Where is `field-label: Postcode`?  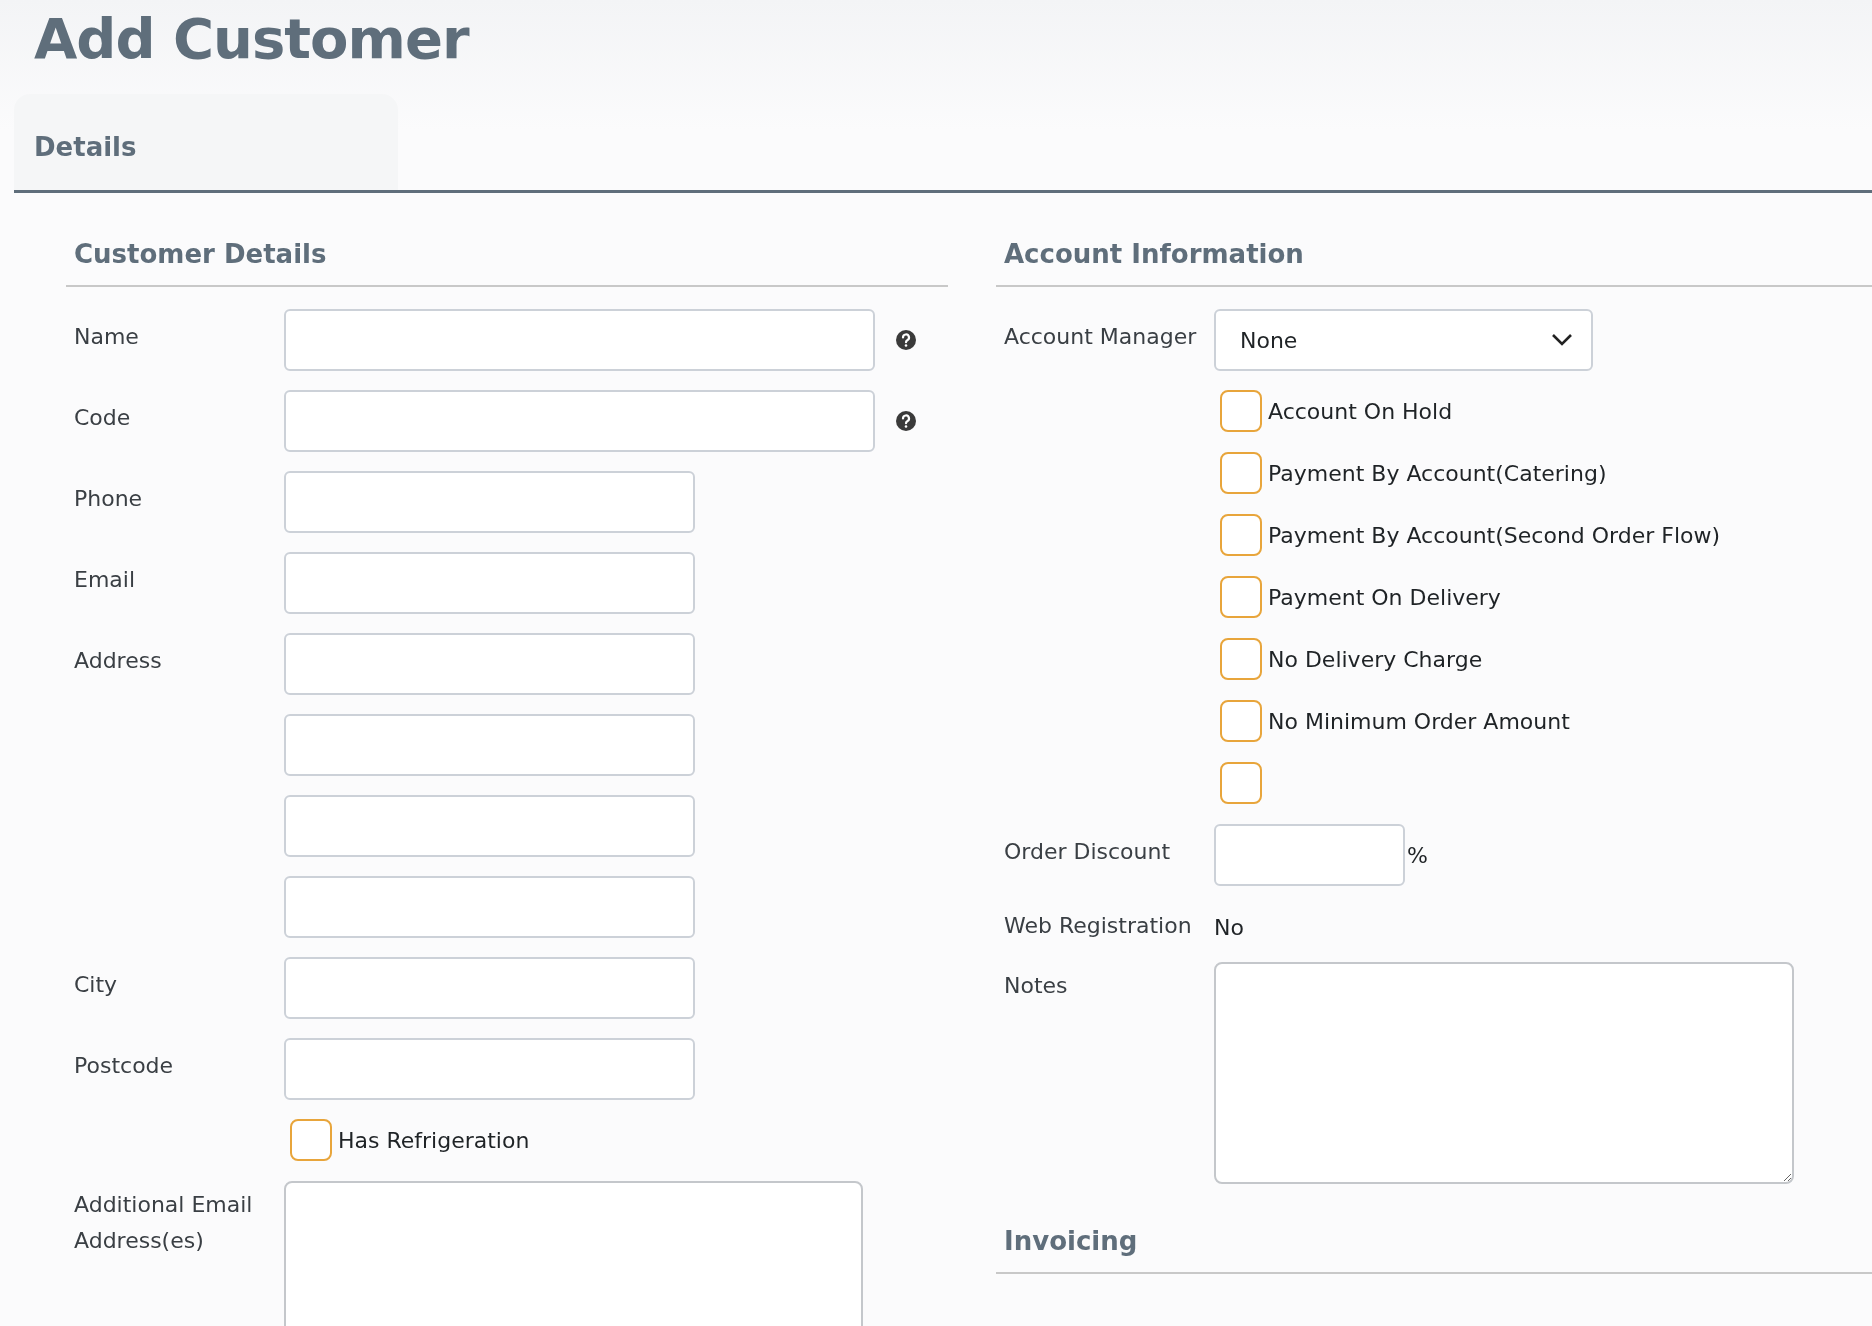 field-label: Postcode is located at coordinates (124, 1066).